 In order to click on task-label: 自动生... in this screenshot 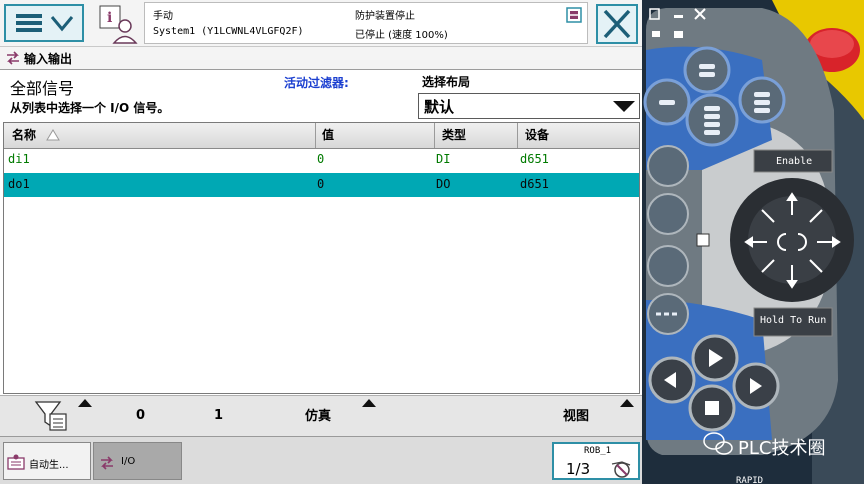, I will do `click(49, 465)`.